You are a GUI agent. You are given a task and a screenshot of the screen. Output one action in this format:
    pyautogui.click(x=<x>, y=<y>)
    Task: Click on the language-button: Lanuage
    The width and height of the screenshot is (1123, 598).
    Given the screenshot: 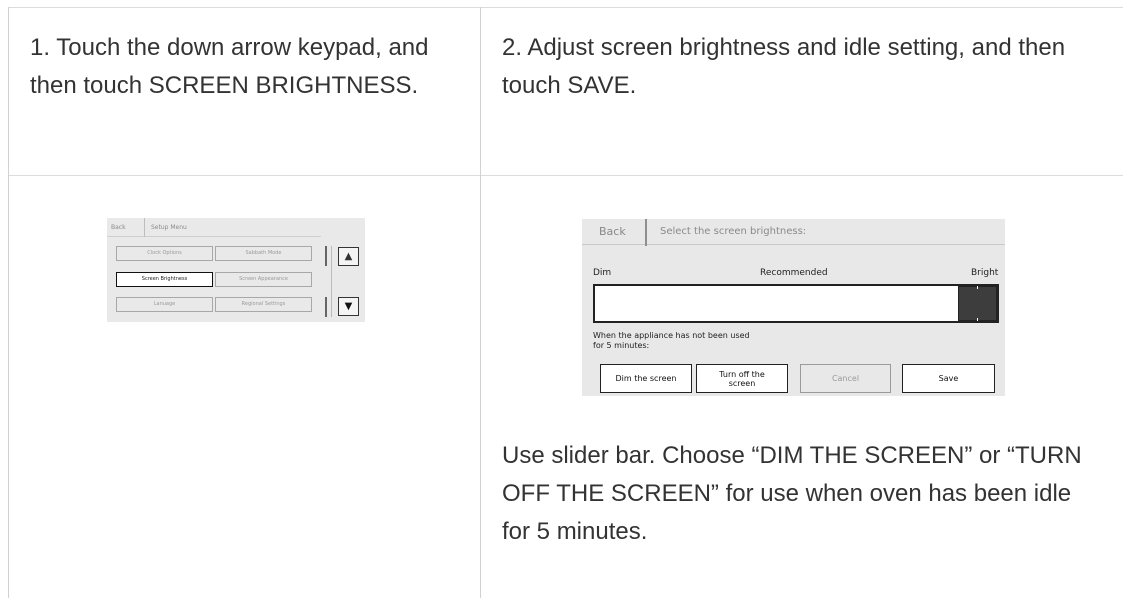 What is the action you would take?
    pyautogui.click(x=164, y=304)
    